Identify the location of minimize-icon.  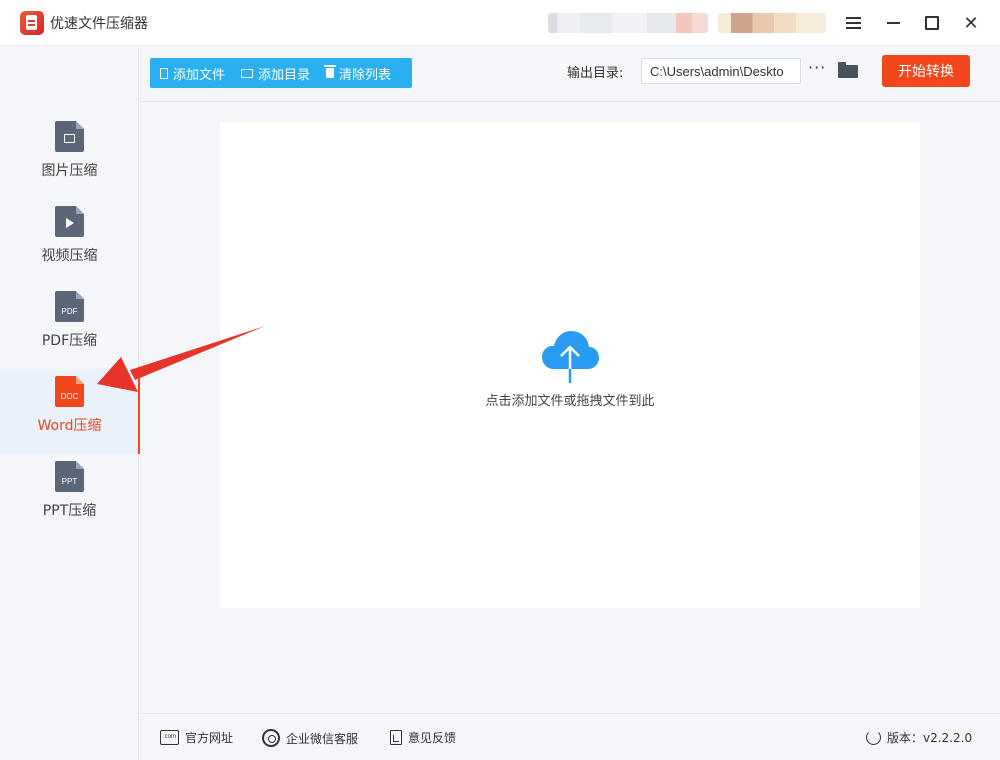
(893, 23).